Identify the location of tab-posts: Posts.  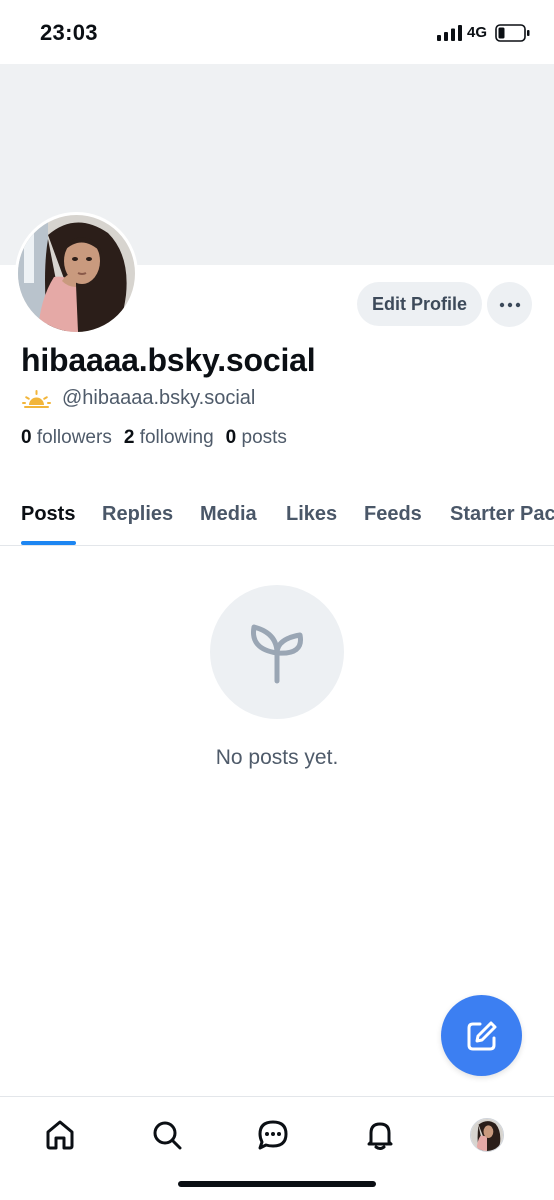
(48, 514).